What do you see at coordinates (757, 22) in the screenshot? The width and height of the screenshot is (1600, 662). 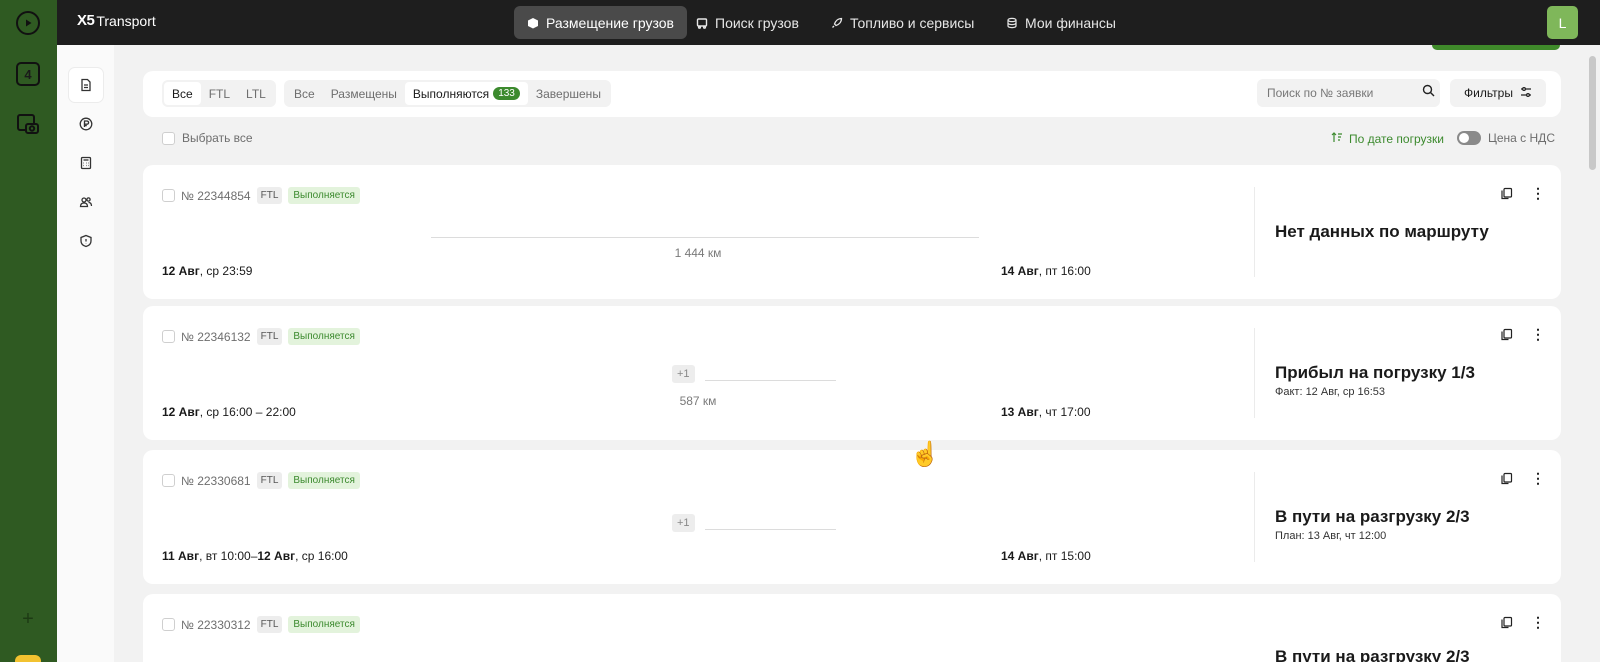 I see `nav-label: Поиск грузов` at bounding box center [757, 22].